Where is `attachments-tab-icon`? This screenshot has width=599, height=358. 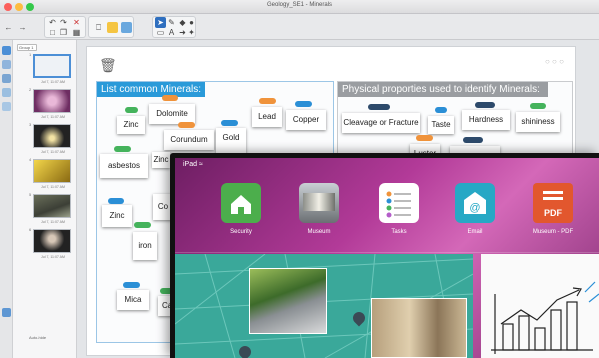
attachments-tab-icon is located at coordinates (6, 78).